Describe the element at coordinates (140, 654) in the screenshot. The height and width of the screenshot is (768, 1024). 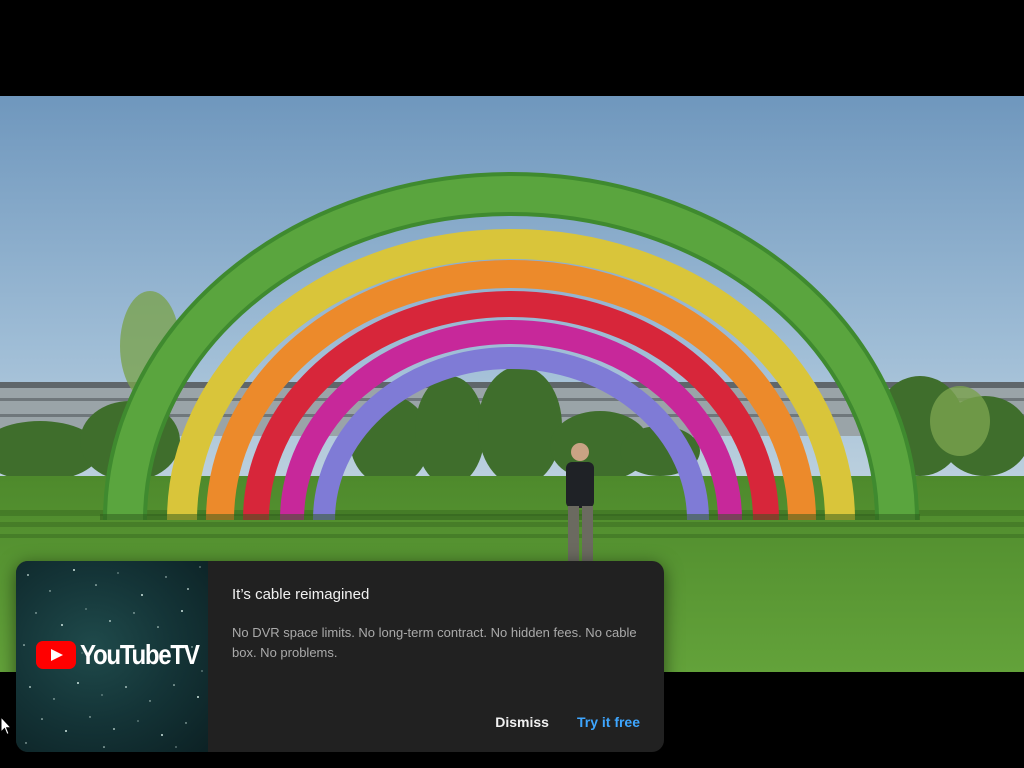
I see `youtube-tv-wordmark: YouTubeTV` at that location.